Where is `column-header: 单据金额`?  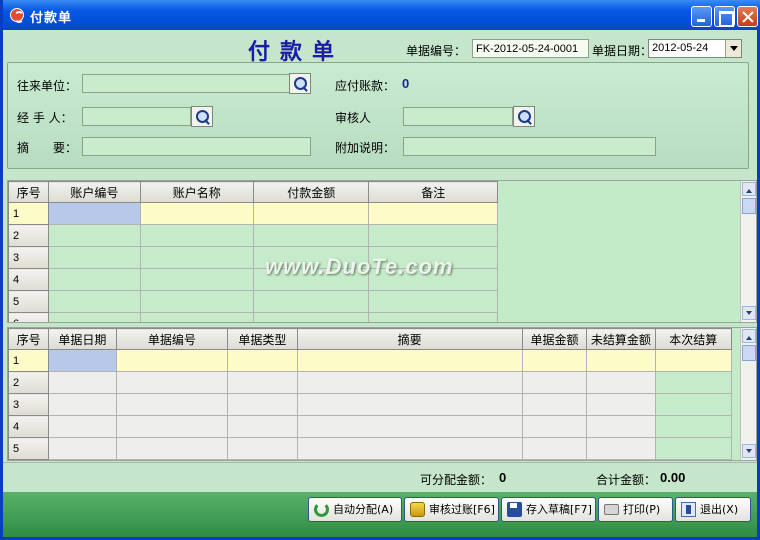
column-header: 单据金额 is located at coordinates (554, 339).